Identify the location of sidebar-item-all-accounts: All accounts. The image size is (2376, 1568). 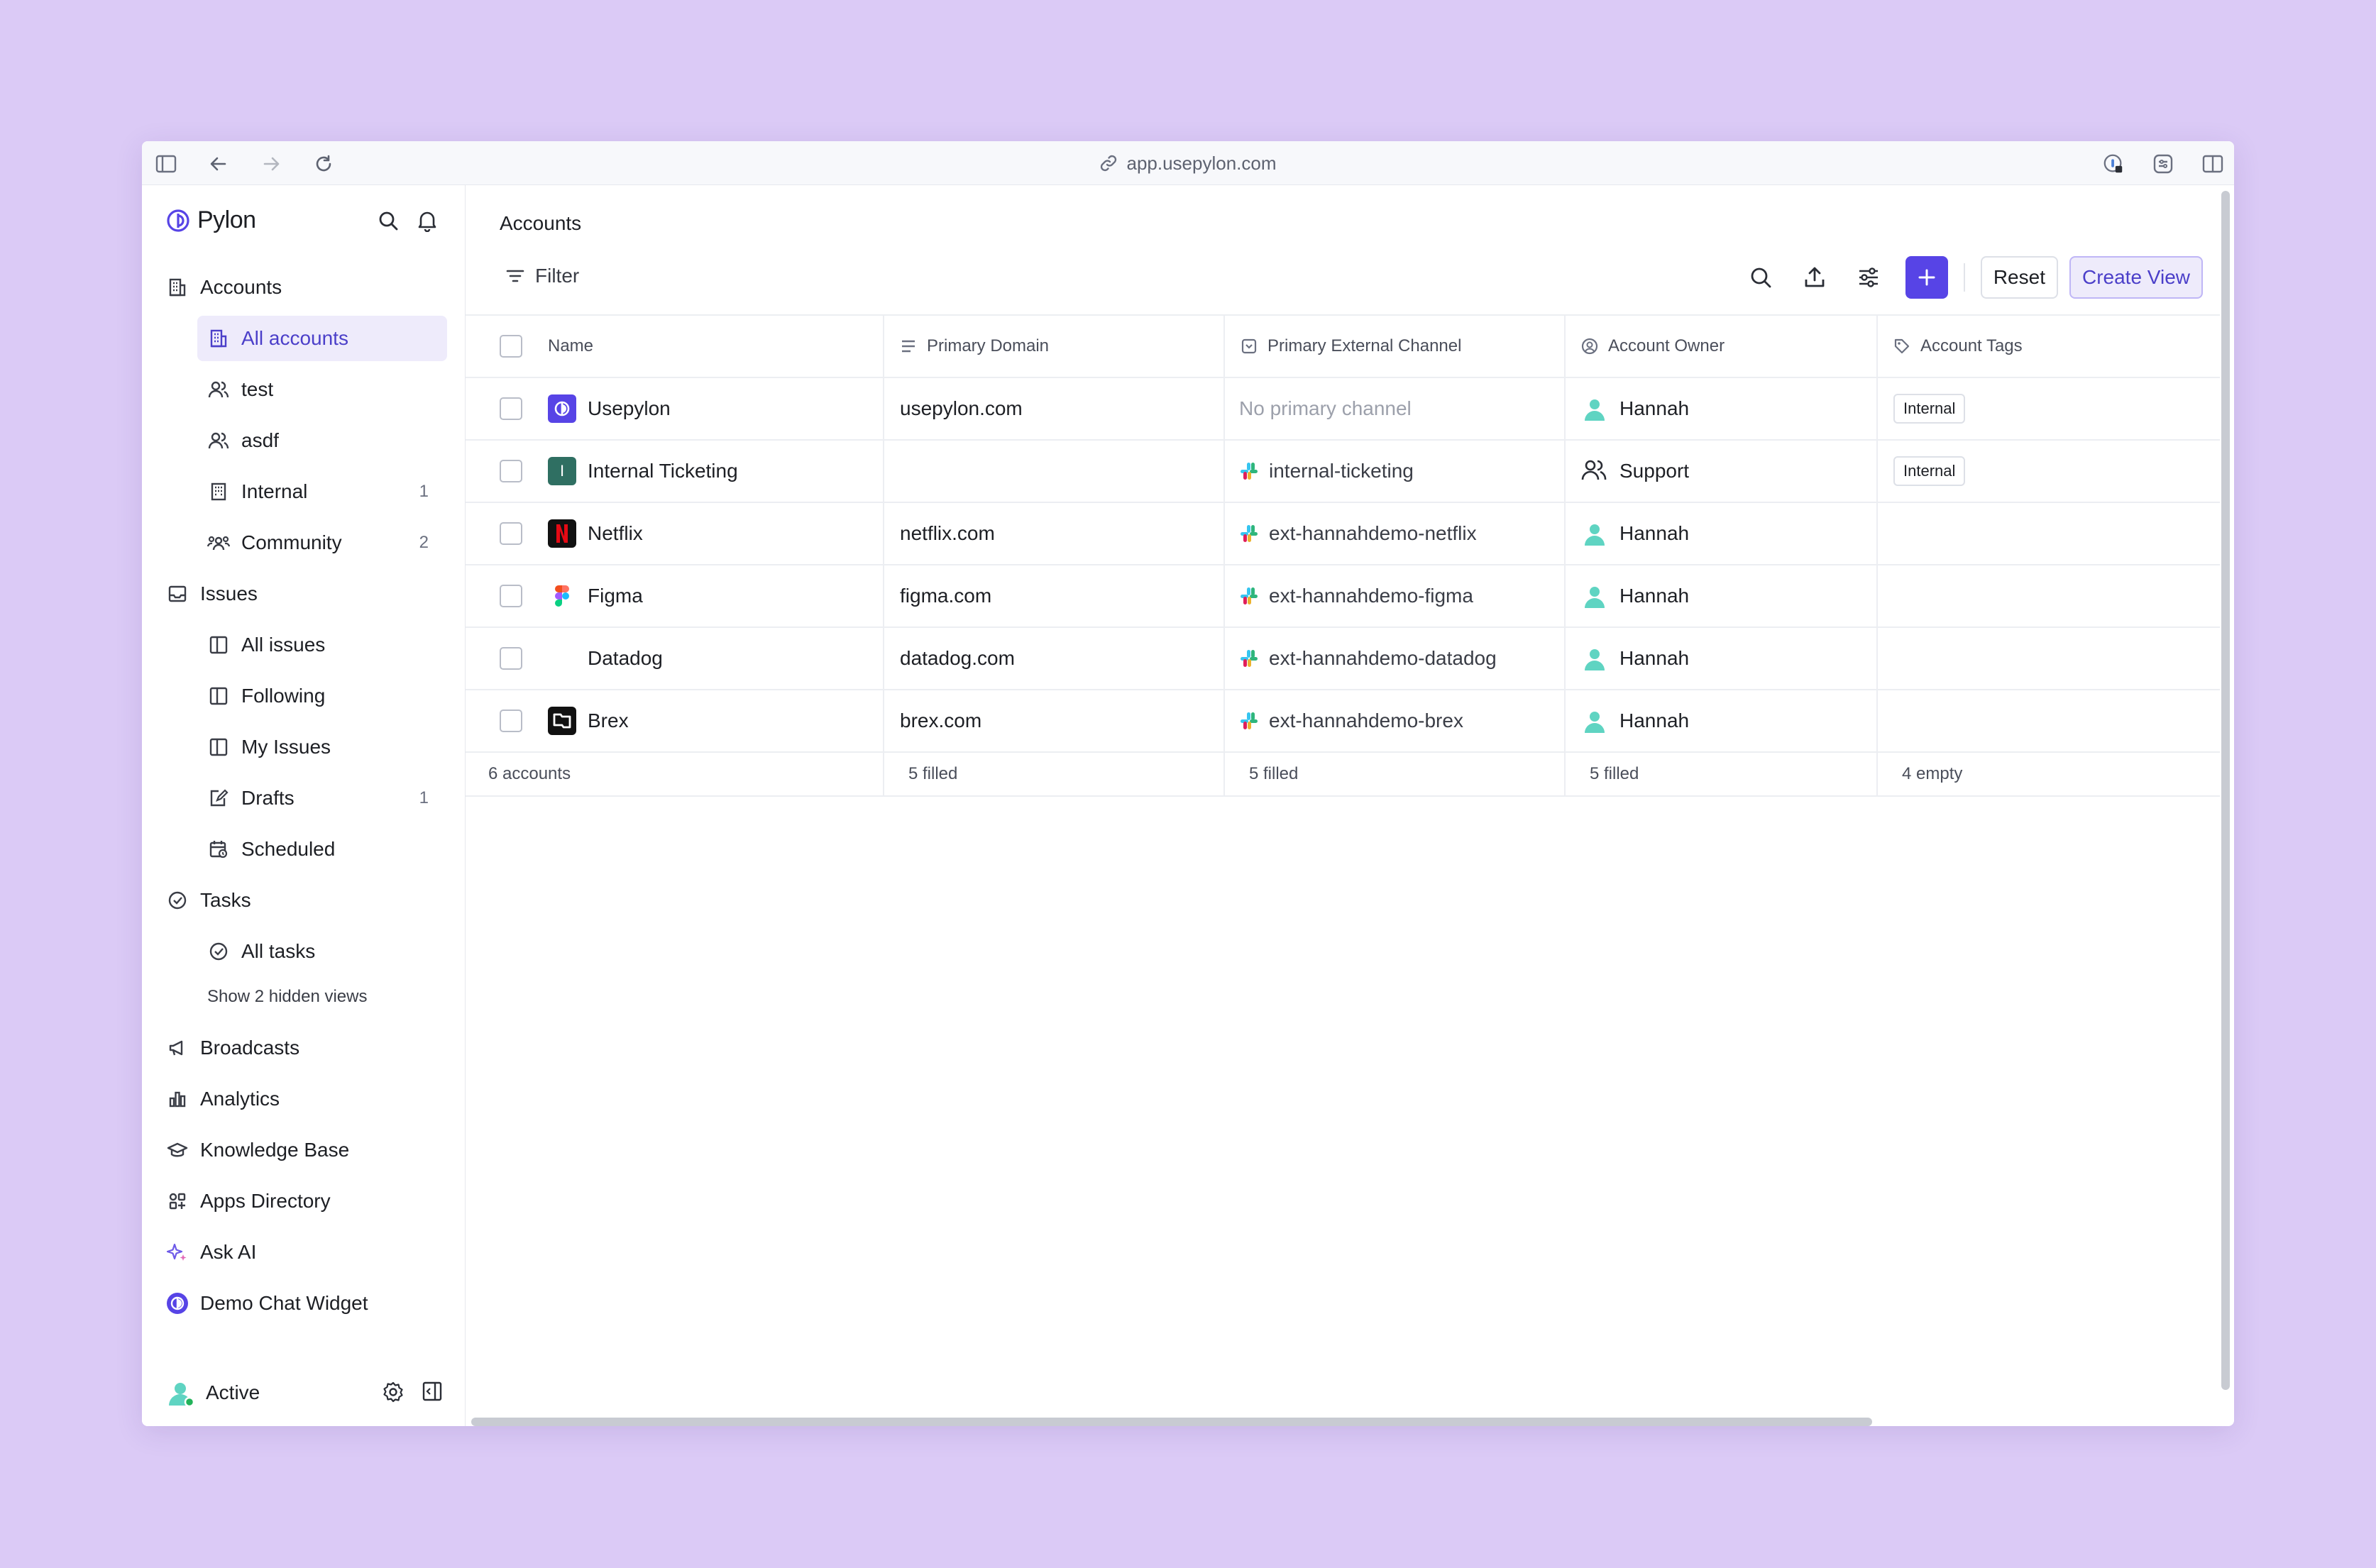
(322, 338).